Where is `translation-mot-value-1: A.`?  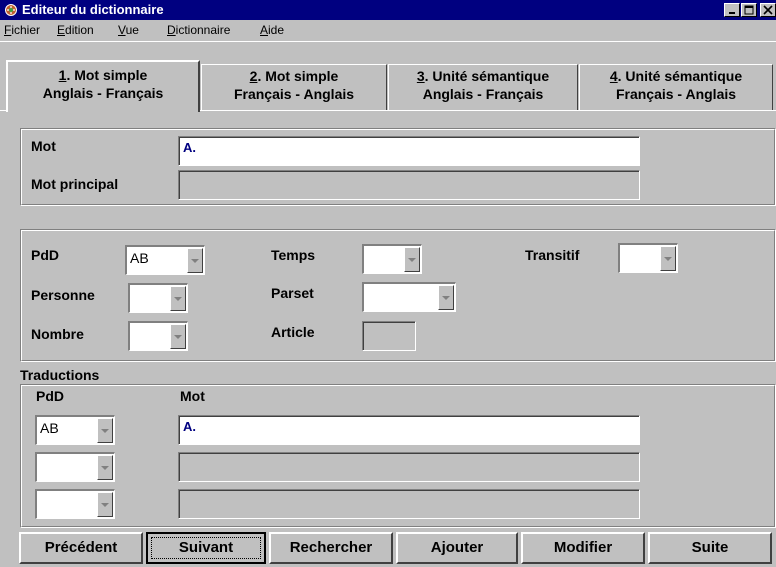
translation-mot-value-1: A. is located at coordinates (189, 426).